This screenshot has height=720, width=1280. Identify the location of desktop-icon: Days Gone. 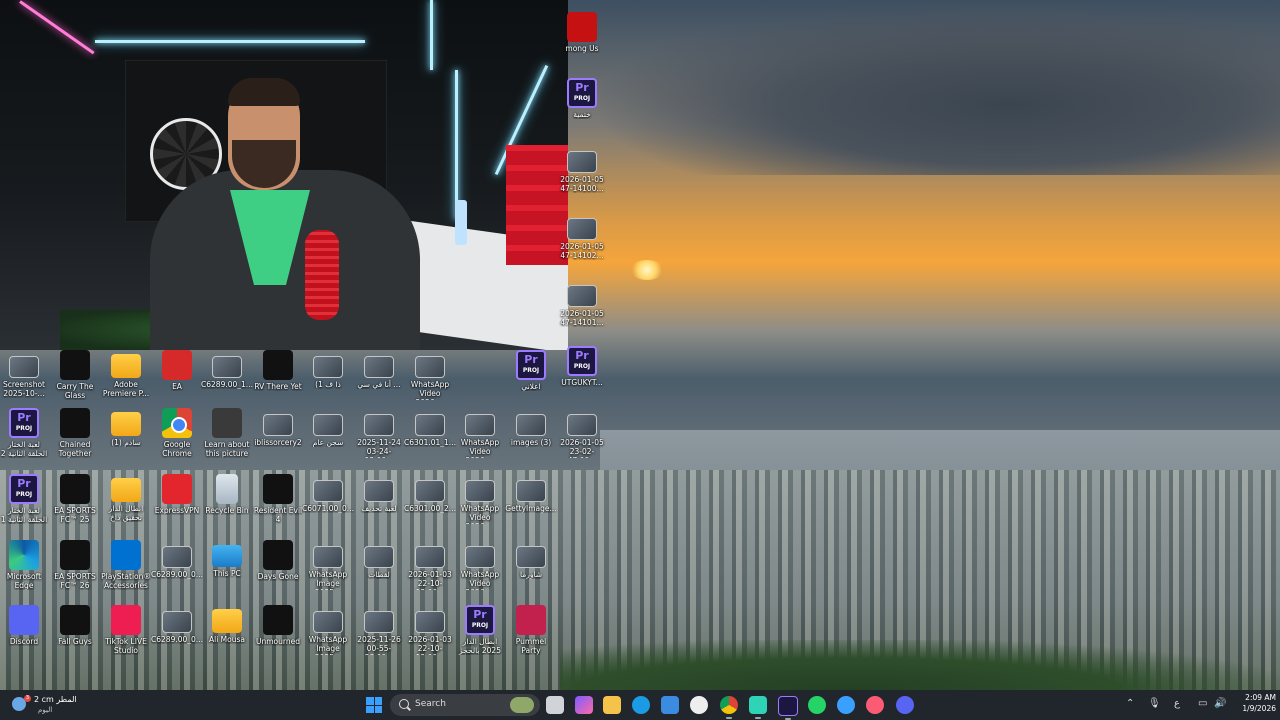
(278, 571).